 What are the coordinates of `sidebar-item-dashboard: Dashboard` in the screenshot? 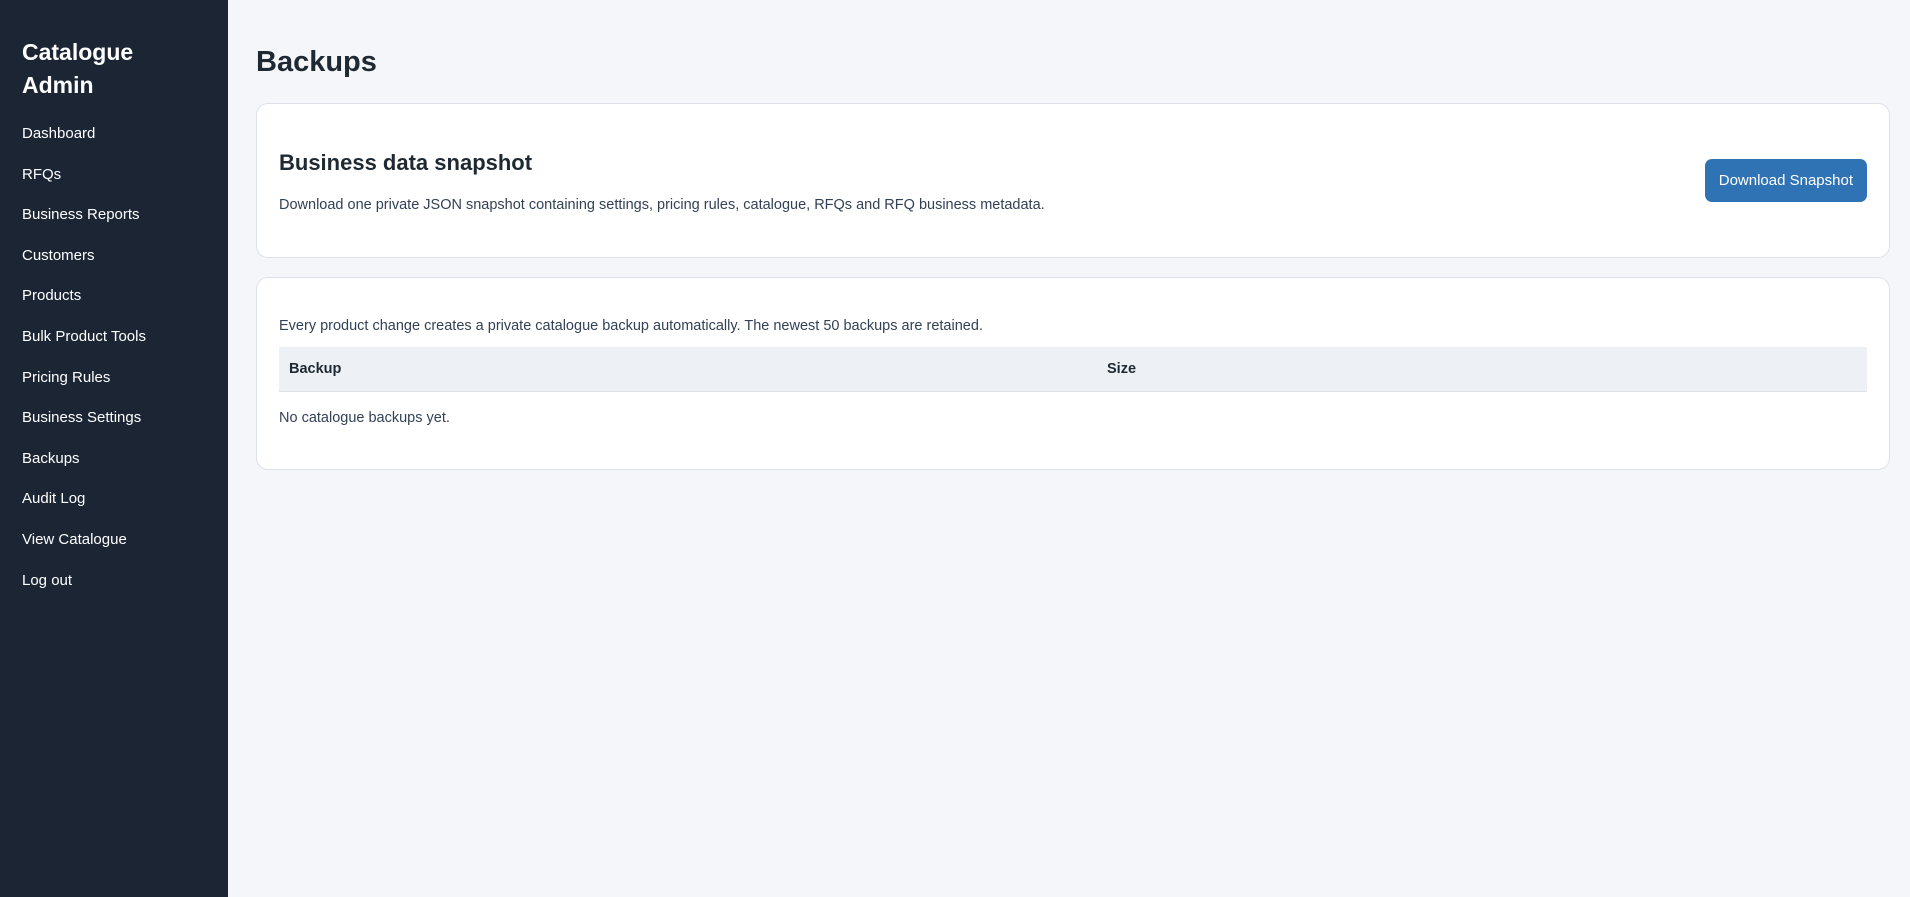 It's located at (114, 134).